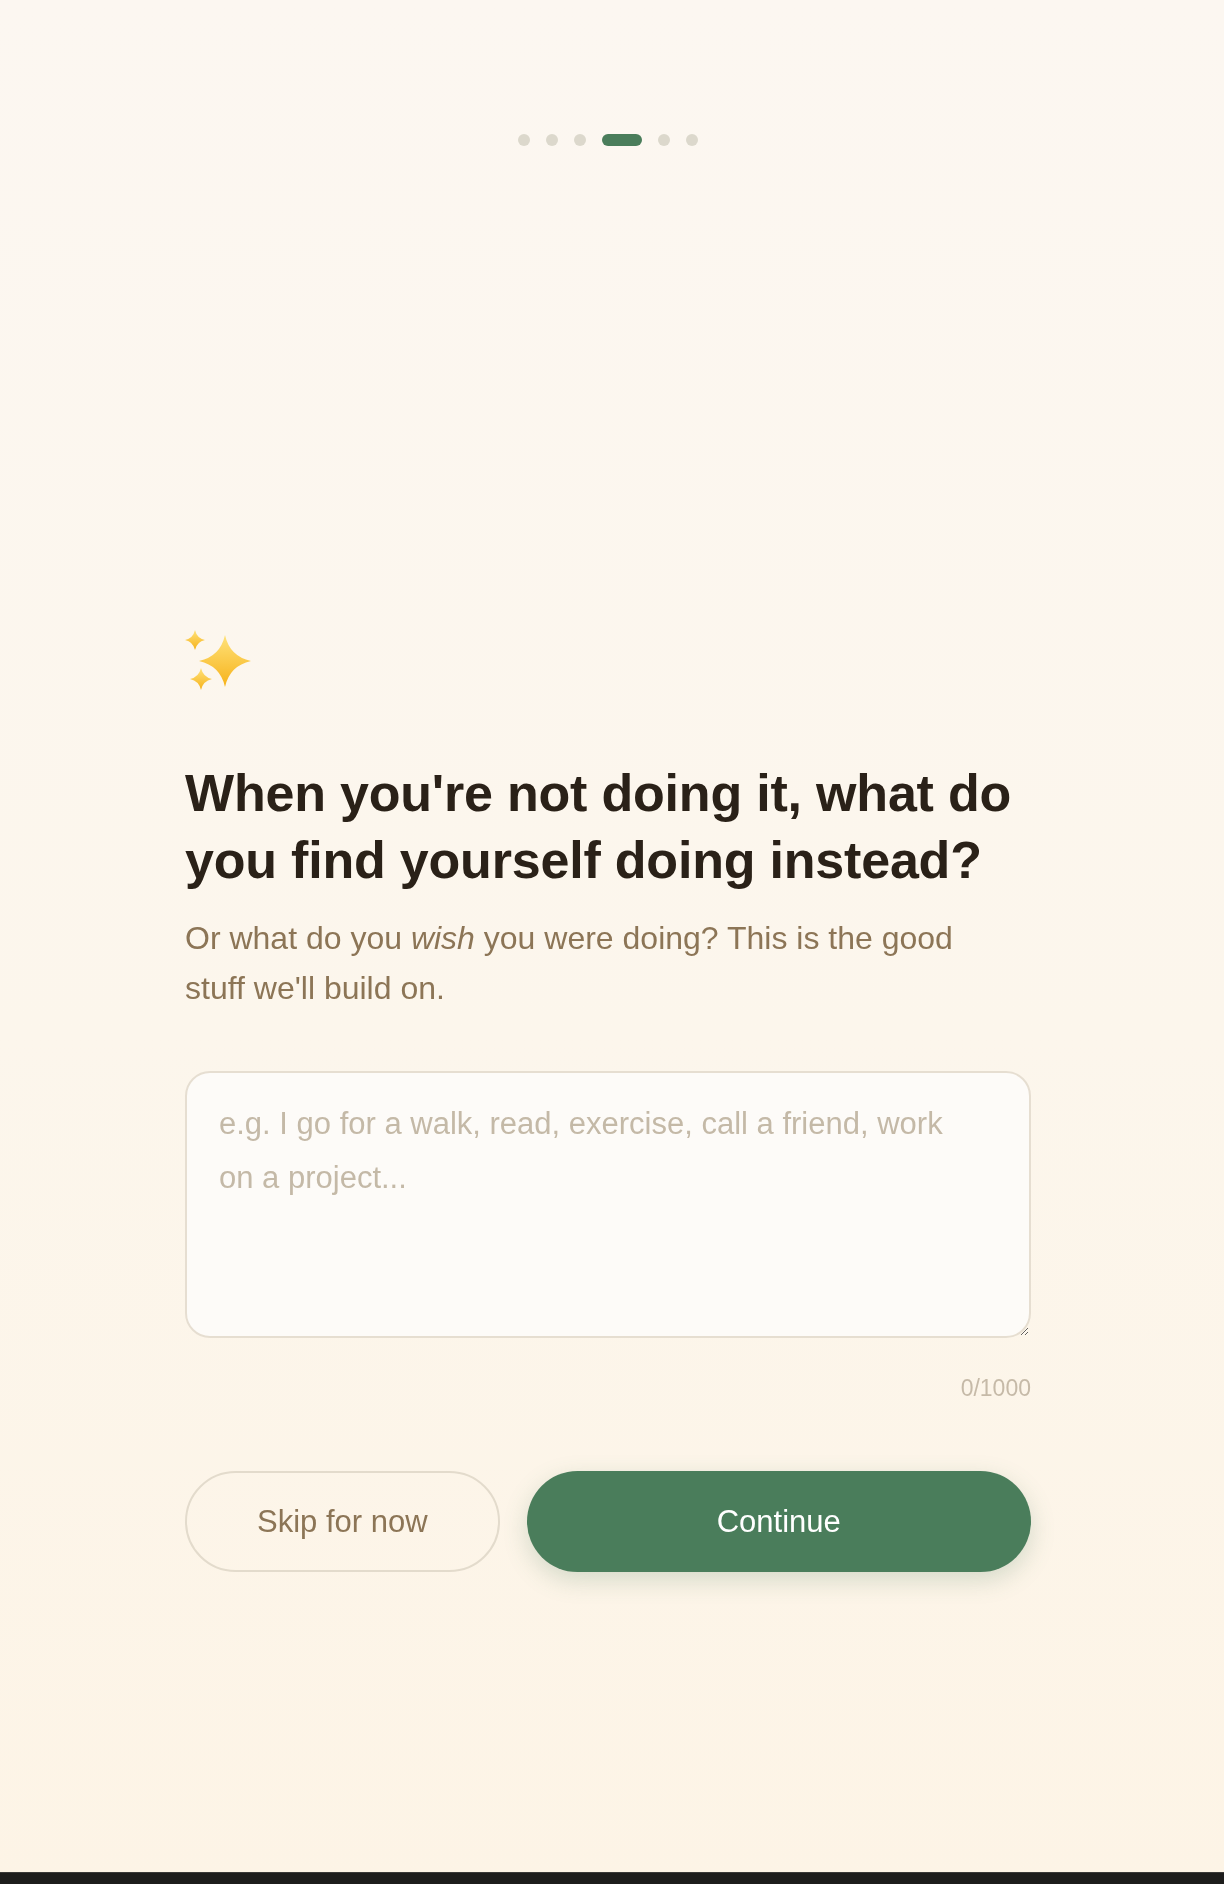  Describe the element at coordinates (342, 1522) in the screenshot. I see `skip-button: Skip for now` at that location.